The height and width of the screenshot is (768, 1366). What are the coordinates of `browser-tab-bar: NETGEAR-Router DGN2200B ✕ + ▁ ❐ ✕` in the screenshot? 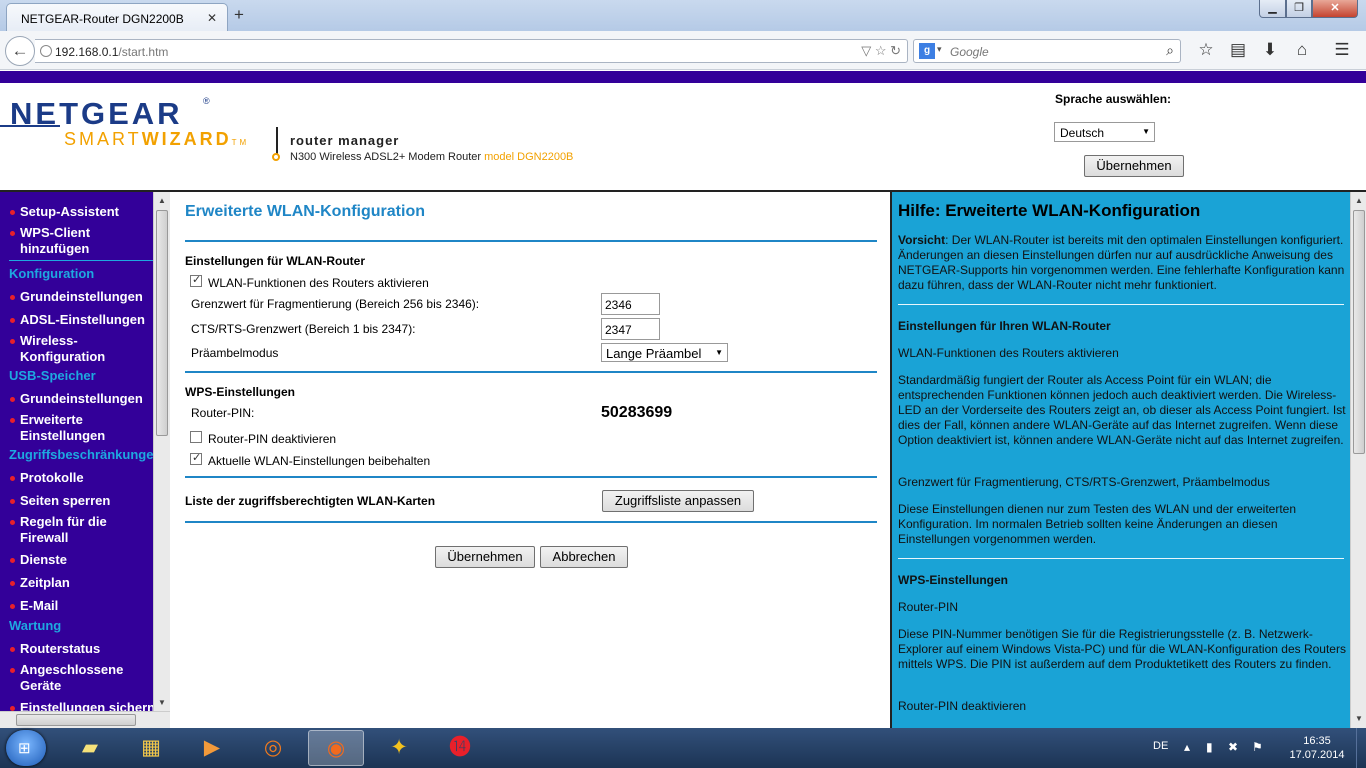 It's located at (683, 15).